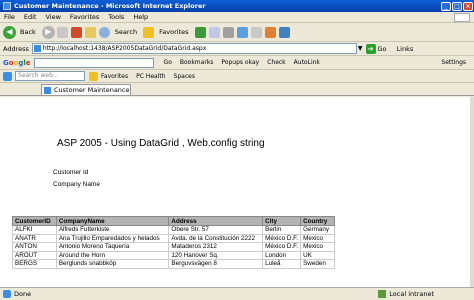  Describe the element at coordinates (282, 221) in the screenshot. I see `header-city: City` at that location.